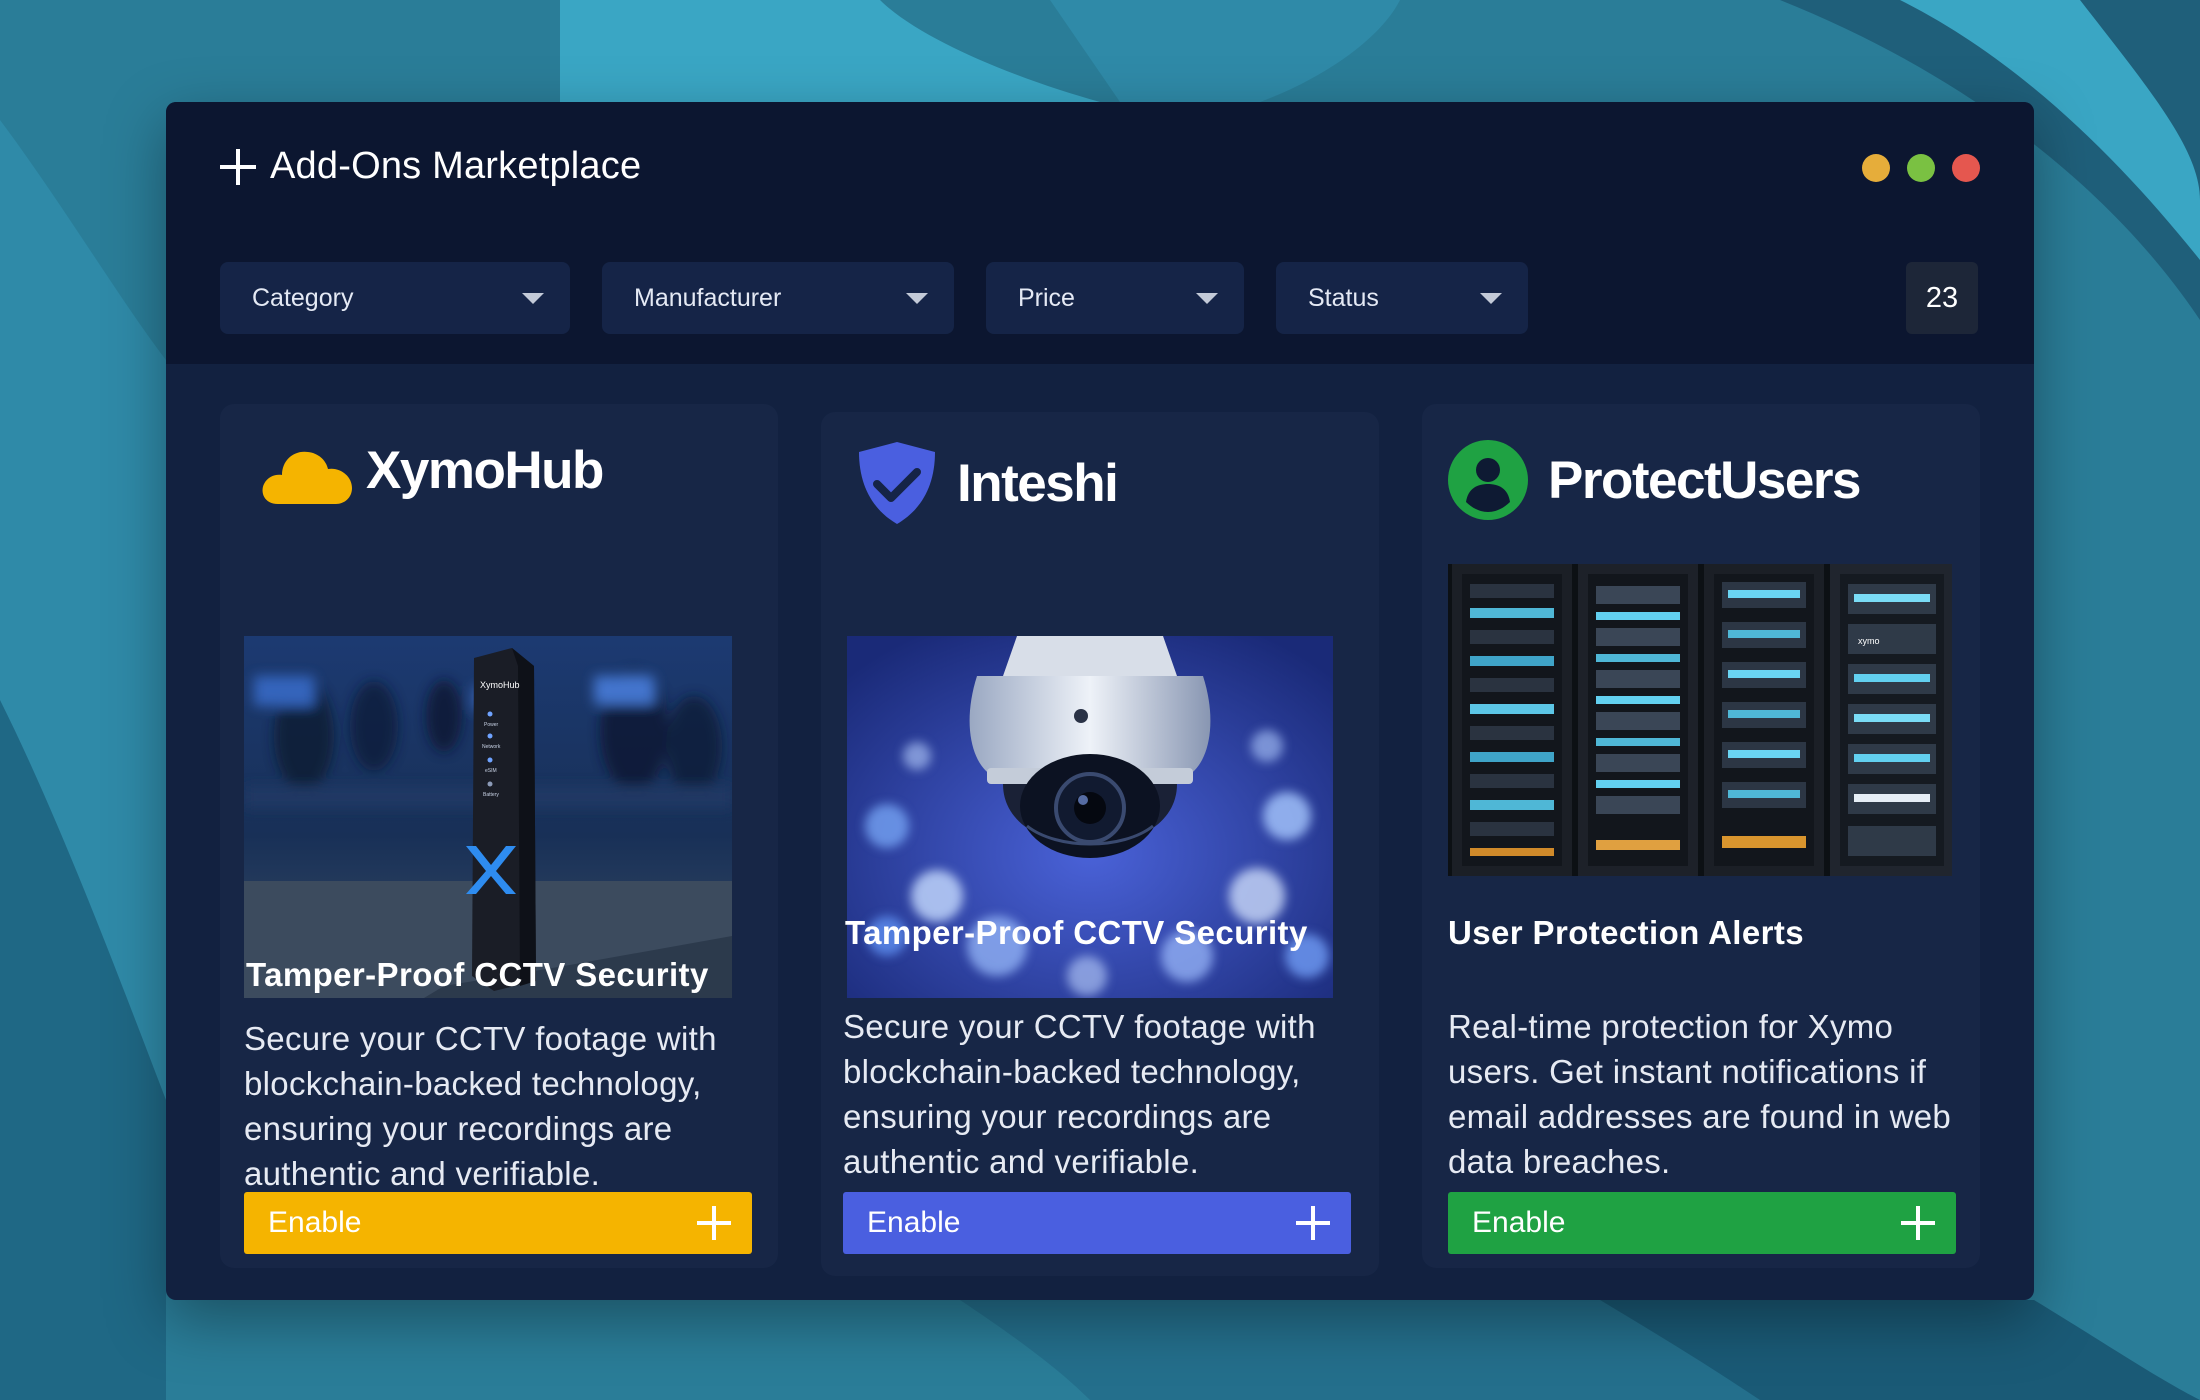 The height and width of the screenshot is (1400, 2200). What do you see at coordinates (1115, 298) in the screenshot?
I see `price-filter: Price` at bounding box center [1115, 298].